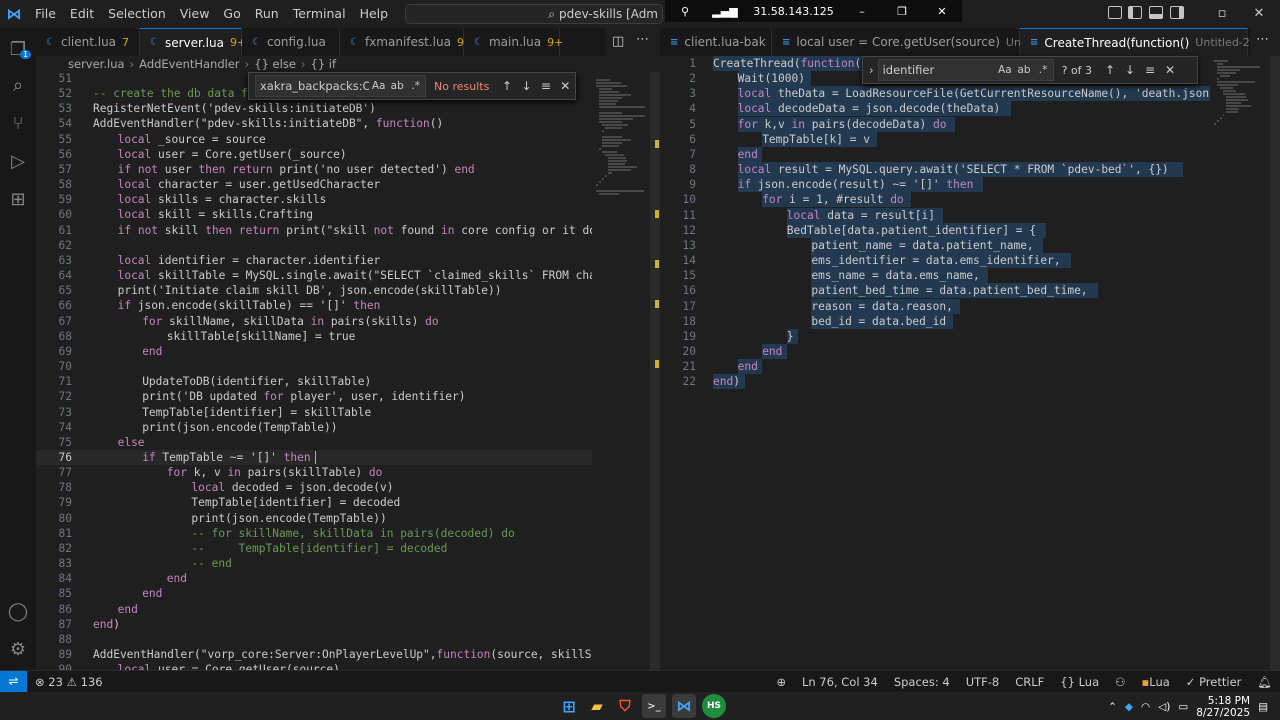 The width and height of the screenshot is (1280, 720). What do you see at coordinates (18, 199) in the screenshot?
I see `extensions-icon: ⊞` at bounding box center [18, 199].